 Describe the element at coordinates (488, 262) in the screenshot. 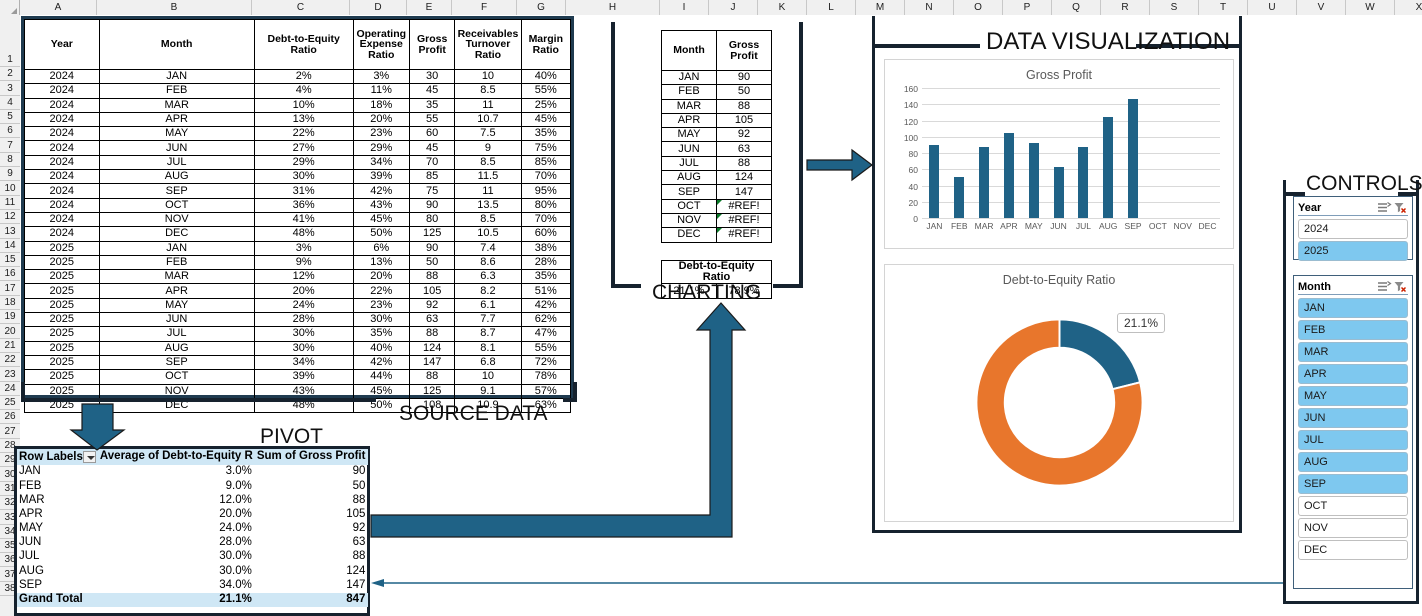

I see `cell-receivables-turnover: 8.6` at that location.